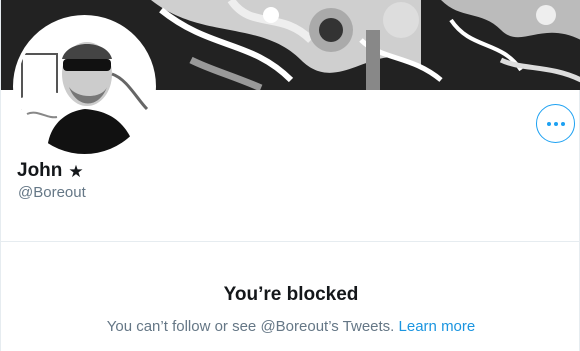  I want to click on profile-name-row: John ★, so click(50, 171).